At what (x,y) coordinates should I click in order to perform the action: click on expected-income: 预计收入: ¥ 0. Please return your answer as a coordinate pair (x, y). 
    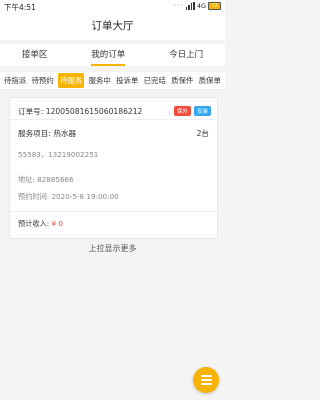
    Looking at the image, I should click on (40, 224).